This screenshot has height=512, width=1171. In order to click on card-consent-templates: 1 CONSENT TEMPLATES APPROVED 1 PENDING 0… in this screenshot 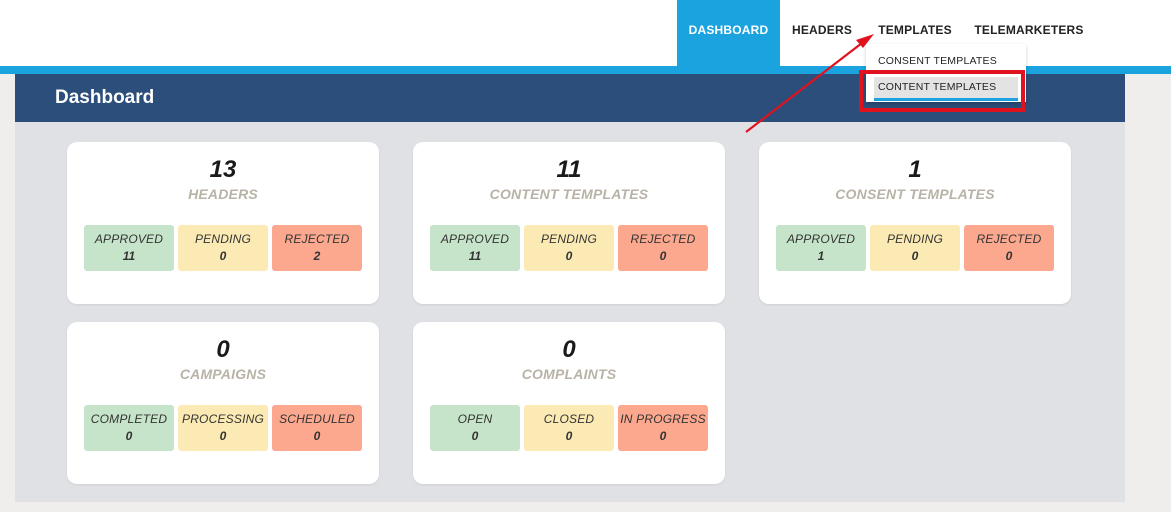, I will do `click(915, 223)`.